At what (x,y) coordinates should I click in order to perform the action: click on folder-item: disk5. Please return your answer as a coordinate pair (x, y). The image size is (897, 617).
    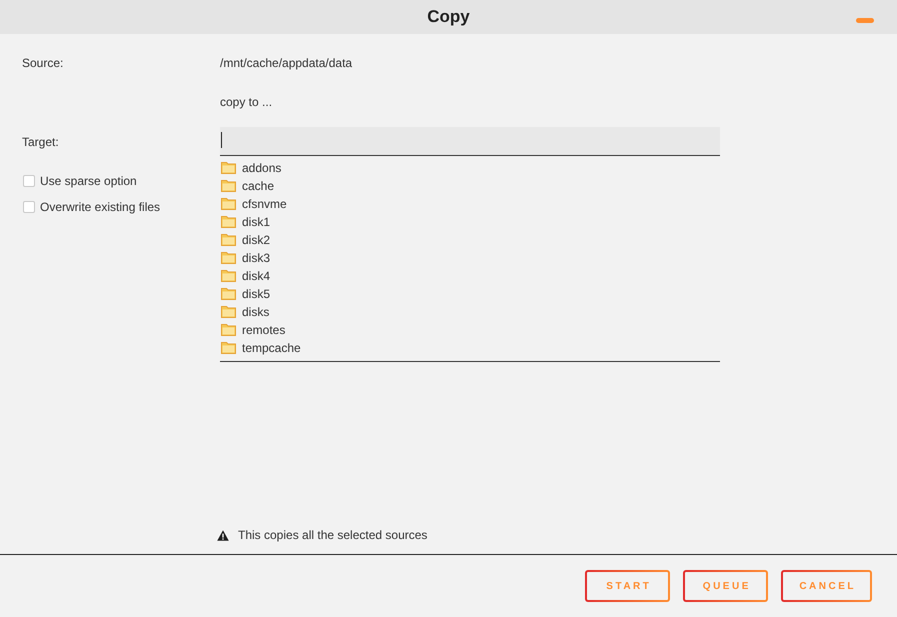
    Looking at the image, I should click on (245, 294).